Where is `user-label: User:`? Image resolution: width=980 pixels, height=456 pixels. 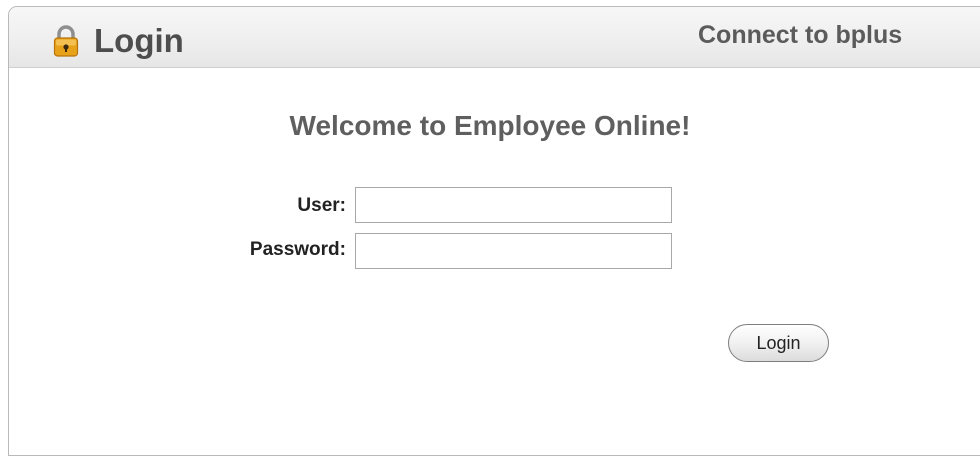 user-label: User: is located at coordinates (321, 205).